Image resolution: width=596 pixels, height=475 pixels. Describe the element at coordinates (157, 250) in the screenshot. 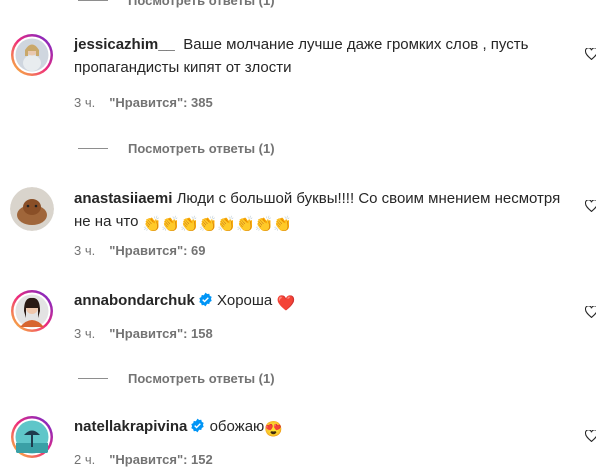

I see `likes-count: "Нравится": 69` at that location.